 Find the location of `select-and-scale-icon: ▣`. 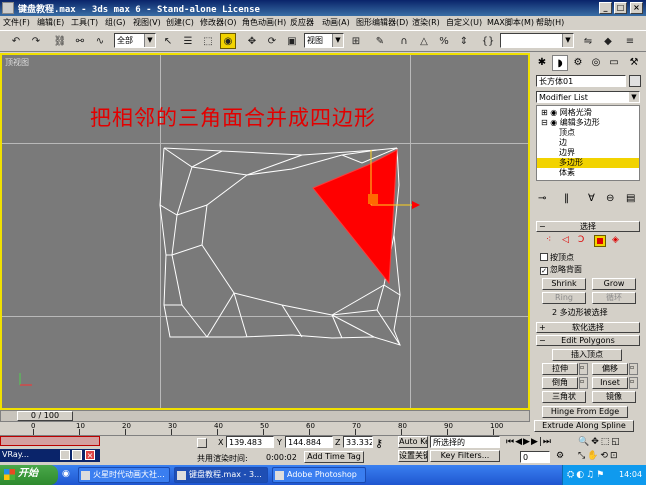

select-and-scale-icon: ▣ is located at coordinates (292, 41).